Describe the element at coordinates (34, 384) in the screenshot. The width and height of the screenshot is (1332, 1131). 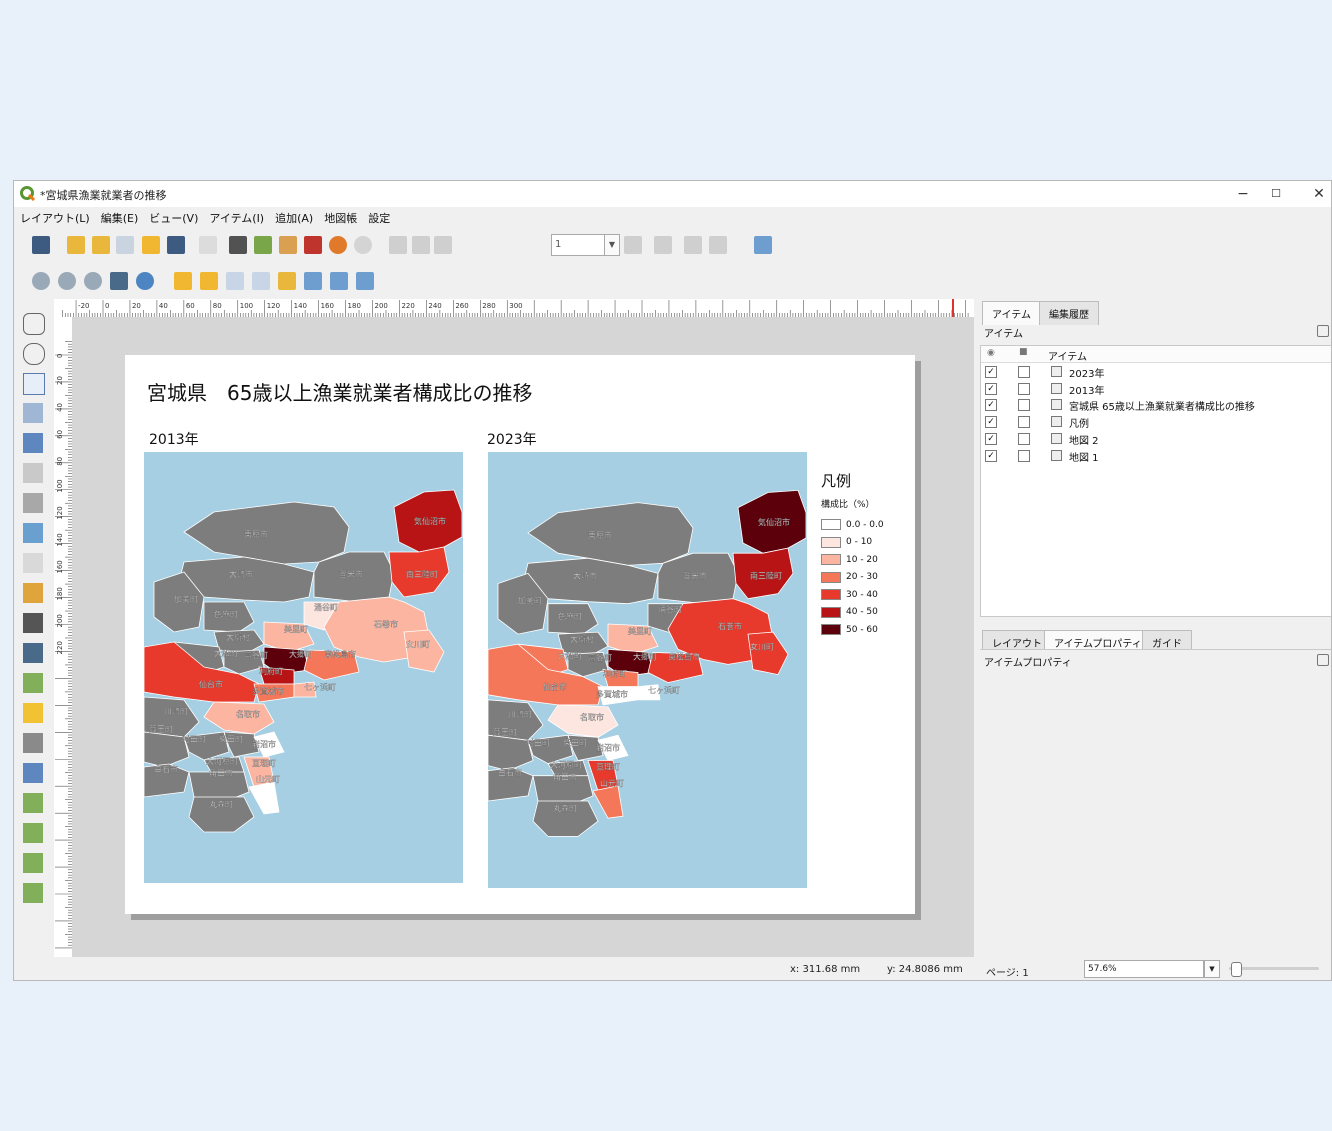
I see `select-tool-icon` at that location.